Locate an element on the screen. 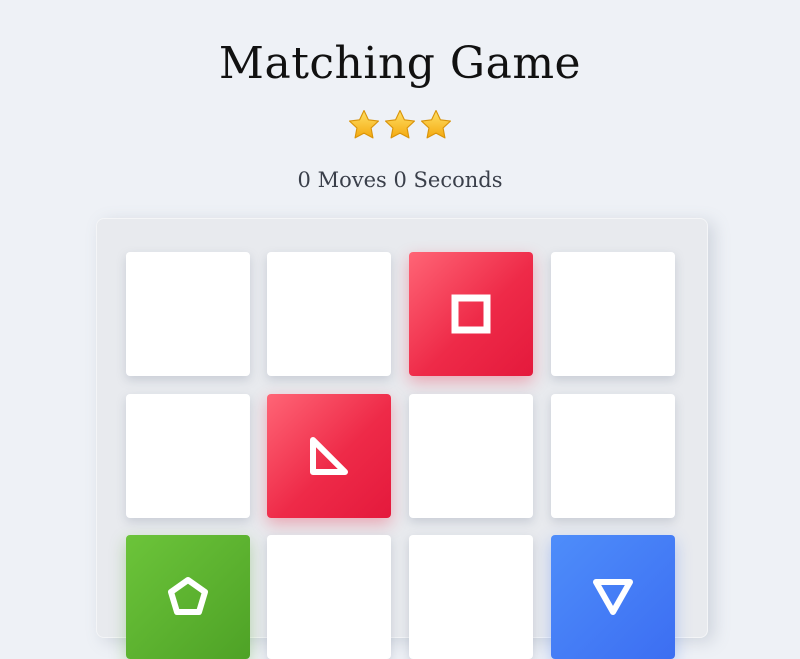 This screenshot has height=659, width=800. down-triangle-icon is located at coordinates (613, 597).